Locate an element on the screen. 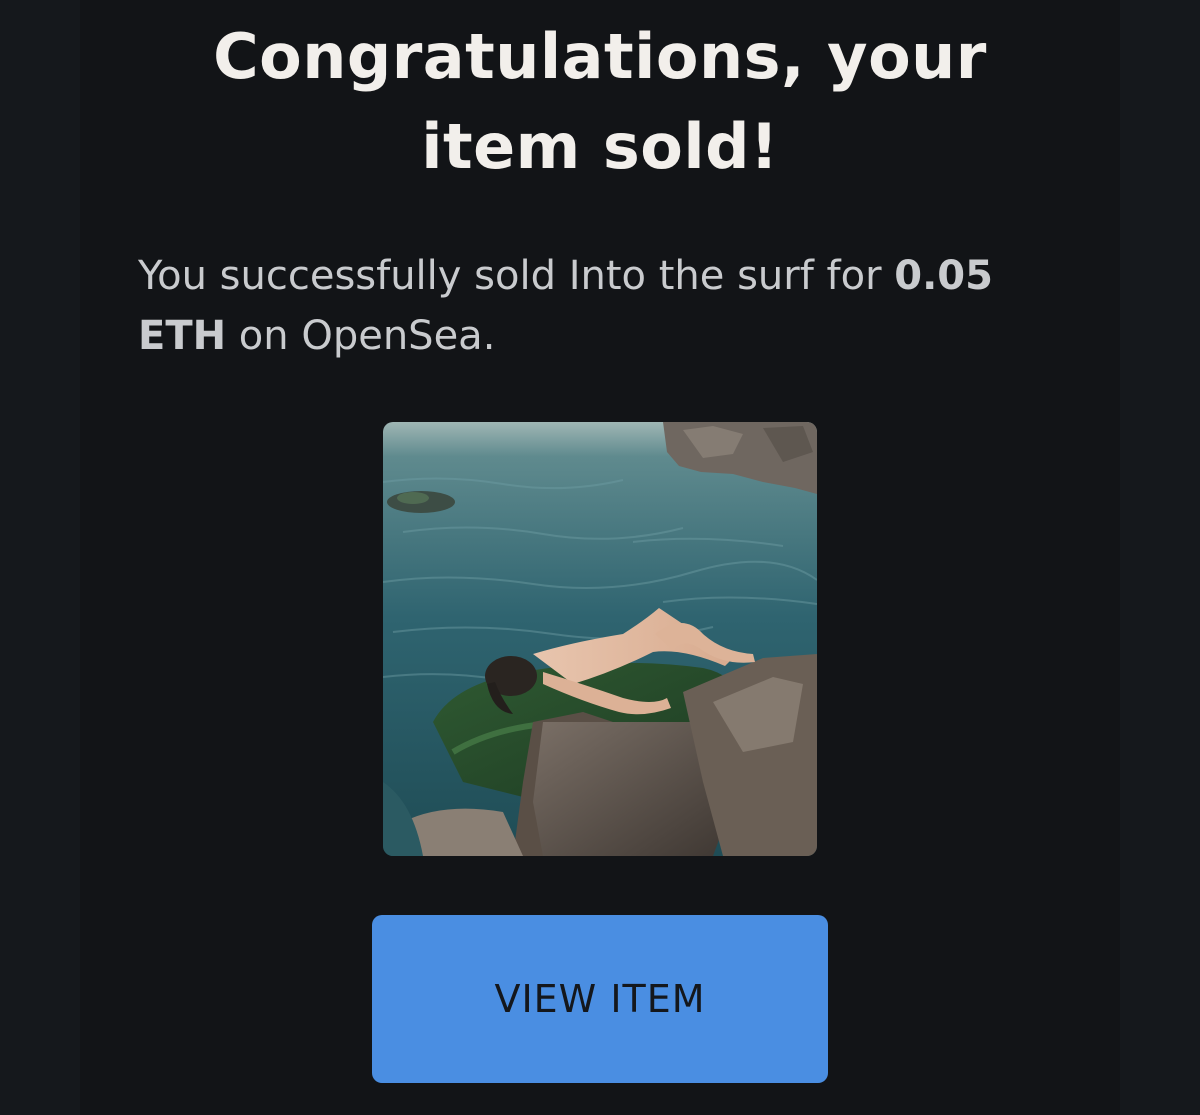  message-intro: You successfully sold is located at coordinates (353, 276).